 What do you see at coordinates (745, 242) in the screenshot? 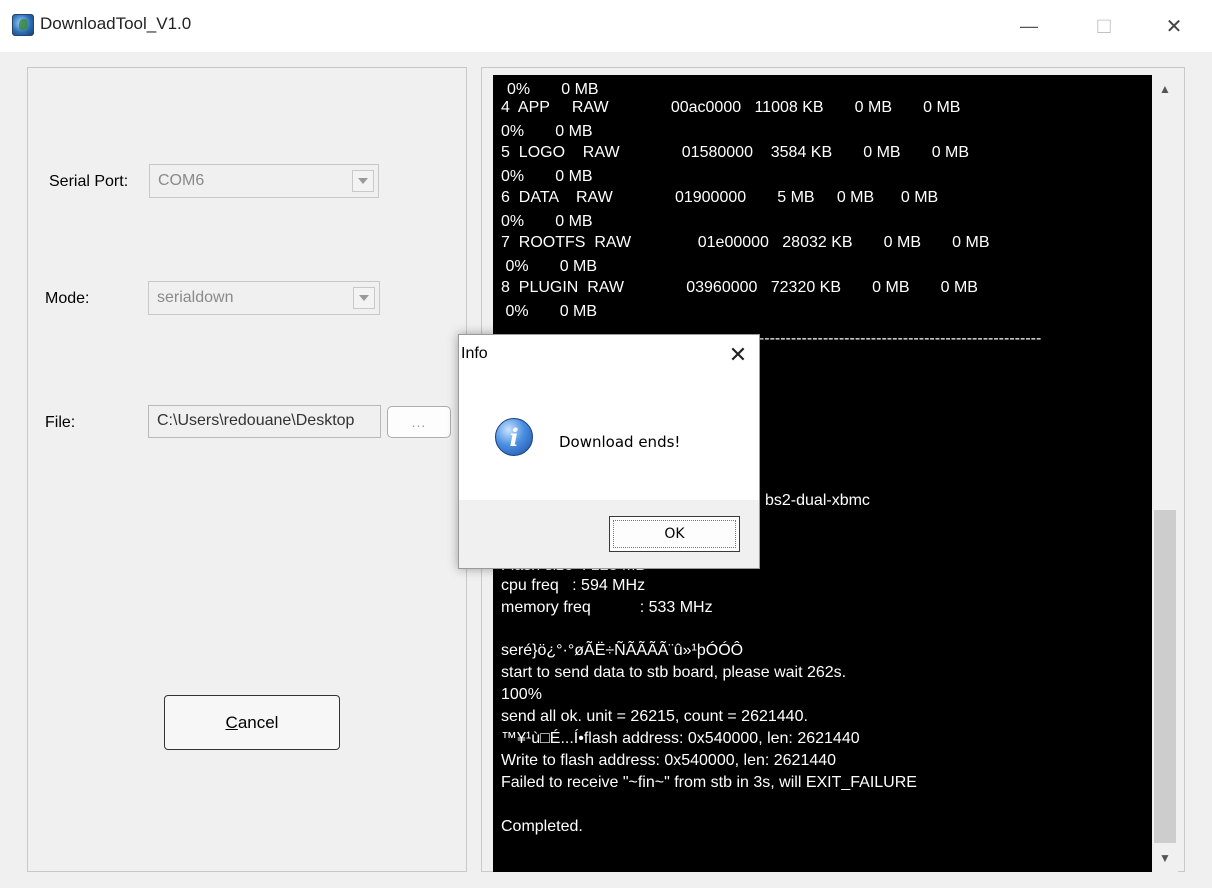
I see `console-line: 7 ROOTFS RAW 01e00000 28032 KB 0 MB 0 MB` at bounding box center [745, 242].